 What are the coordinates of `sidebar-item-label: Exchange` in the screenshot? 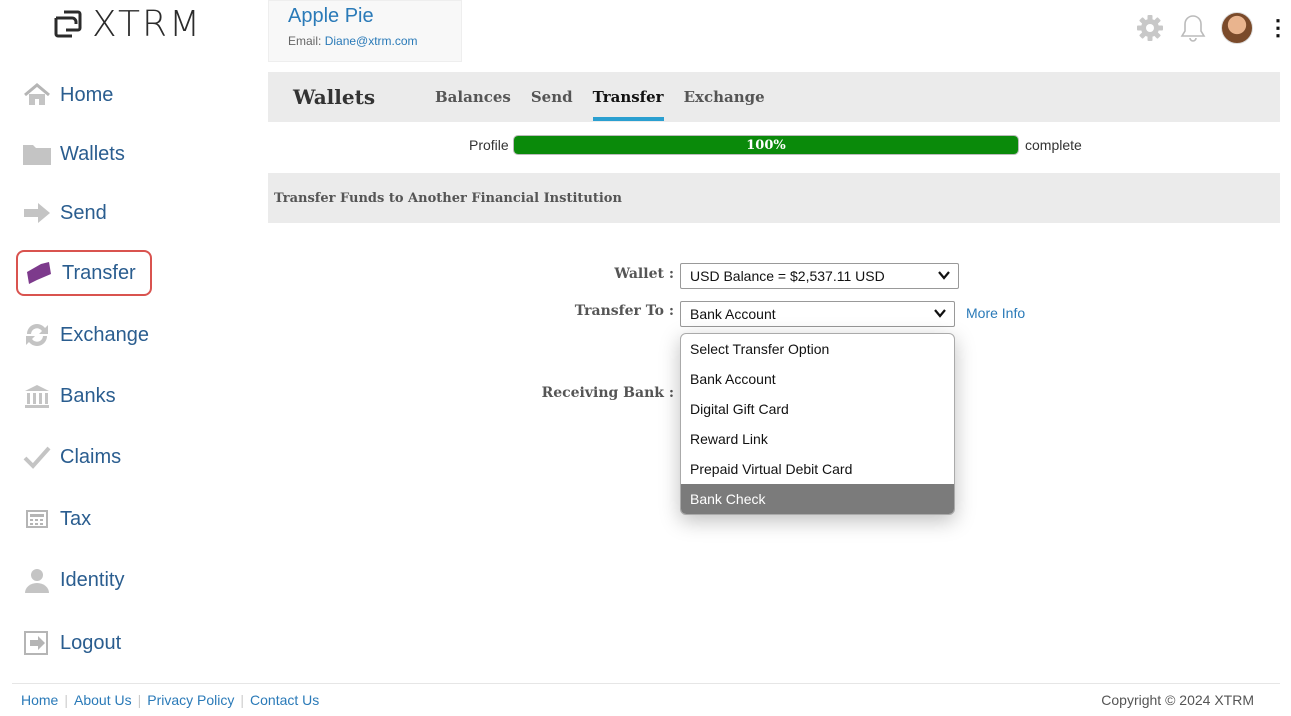 It's located at (104, 334).